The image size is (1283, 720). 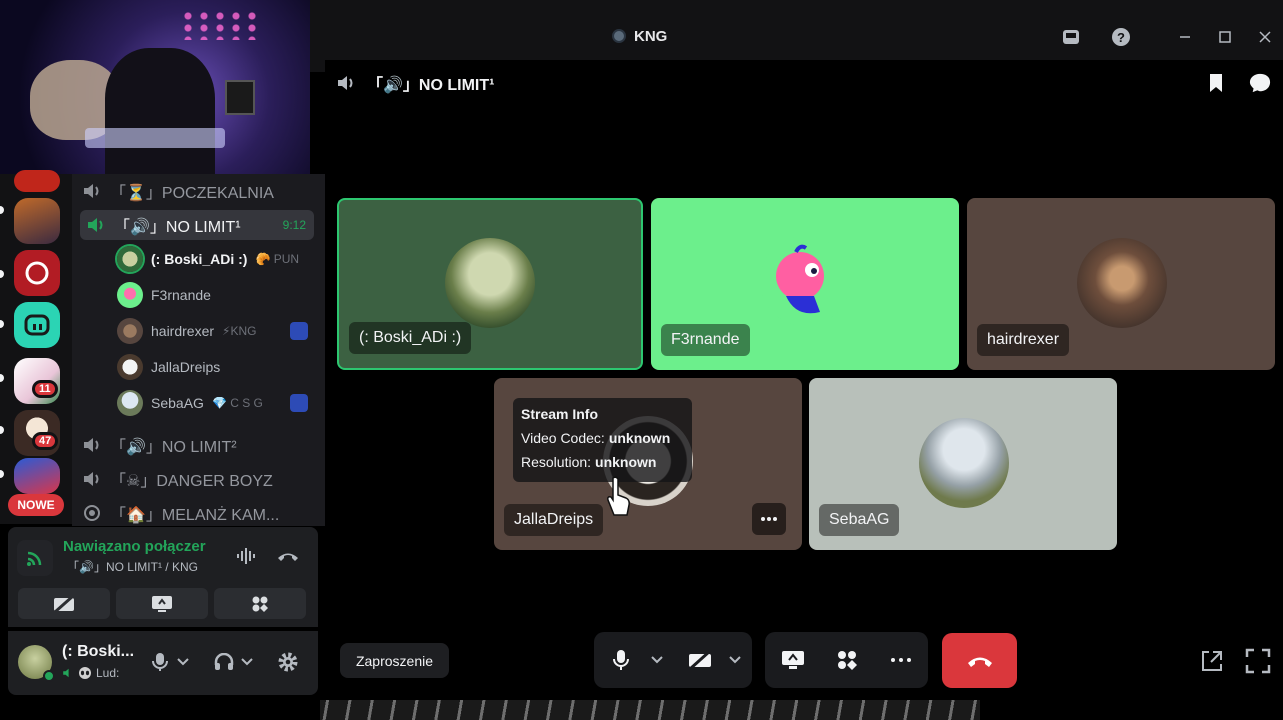 I want to click on channel-title: 「🔊」NO LIMIT¹, so click(x=431, y=85).